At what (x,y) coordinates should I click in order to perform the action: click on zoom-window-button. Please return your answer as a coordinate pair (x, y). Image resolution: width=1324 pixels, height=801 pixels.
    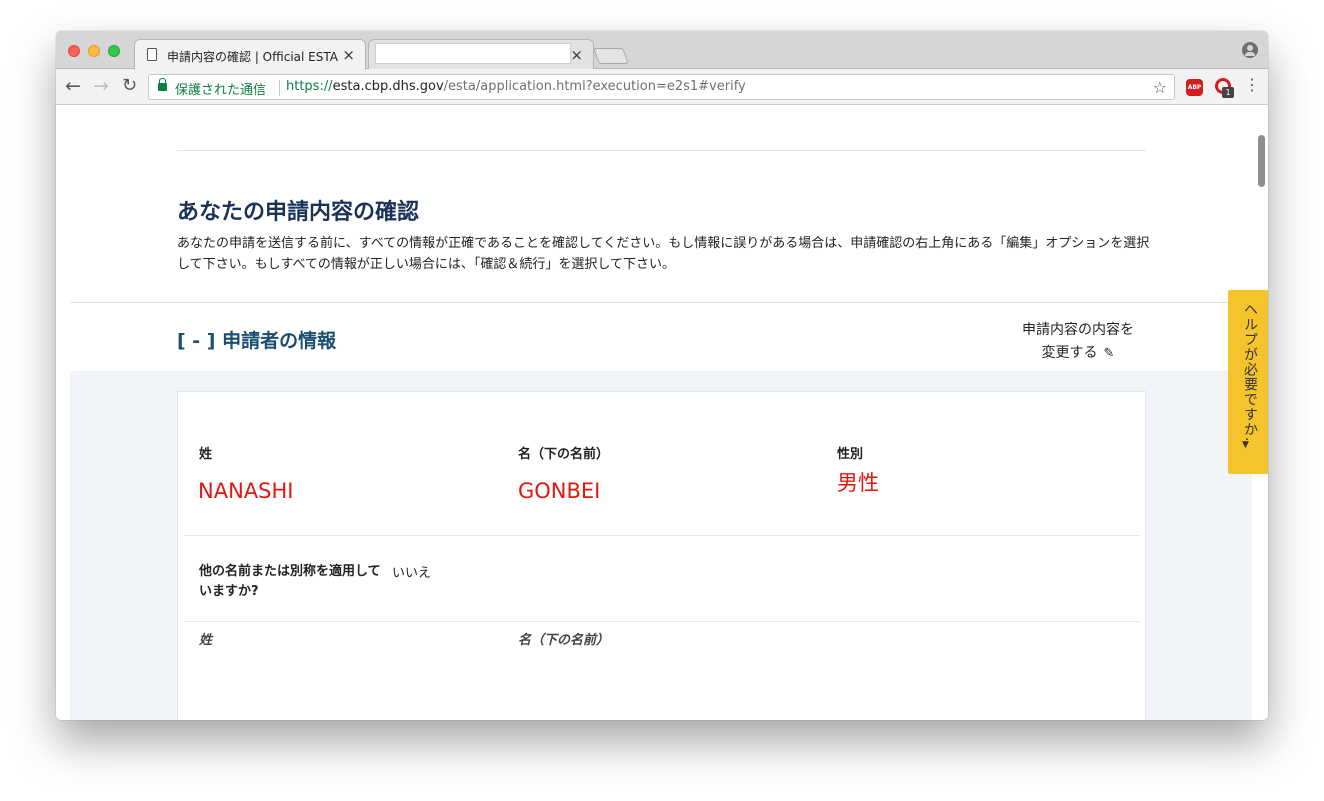
    Looking at the image, I should click on (114, 51).